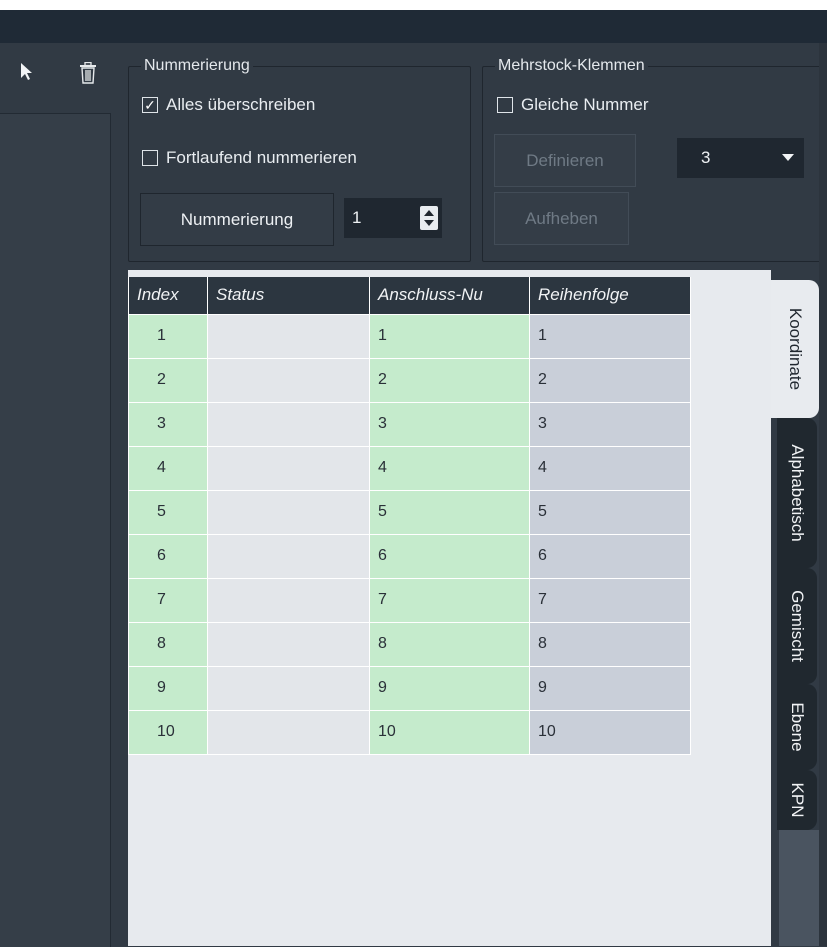 This screenshot has width=827, height=947. Describe the element at coordinates (168, 688) in the screenshot. I see `cell-index: 9` at that location.